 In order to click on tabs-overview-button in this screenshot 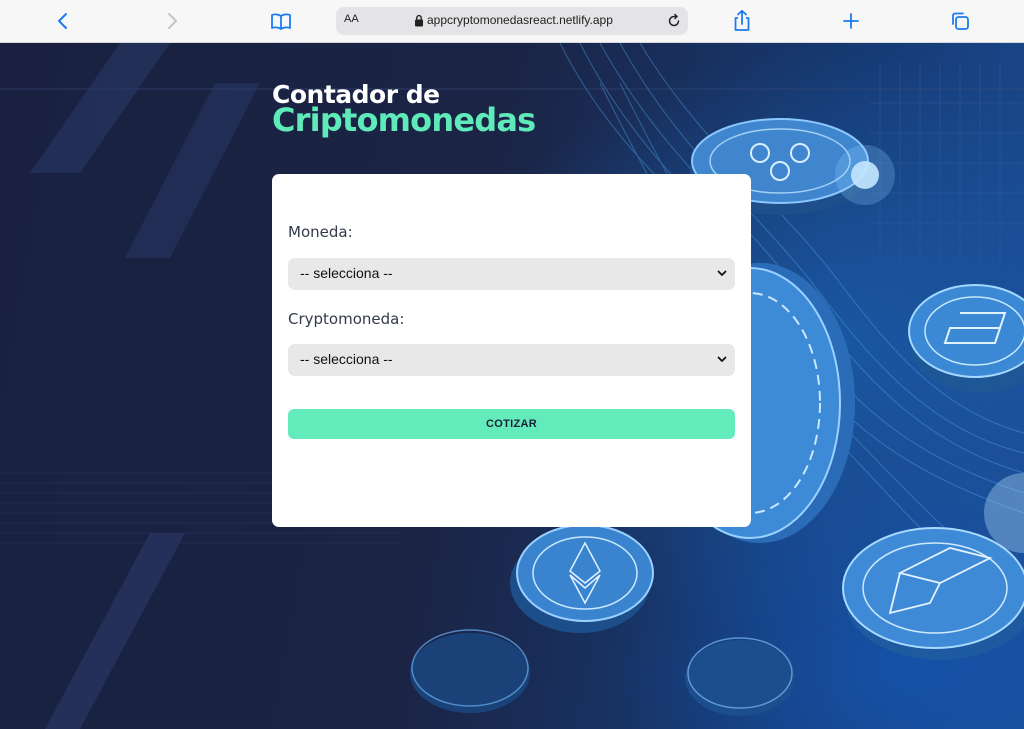, I will do `click(960, 21)`.